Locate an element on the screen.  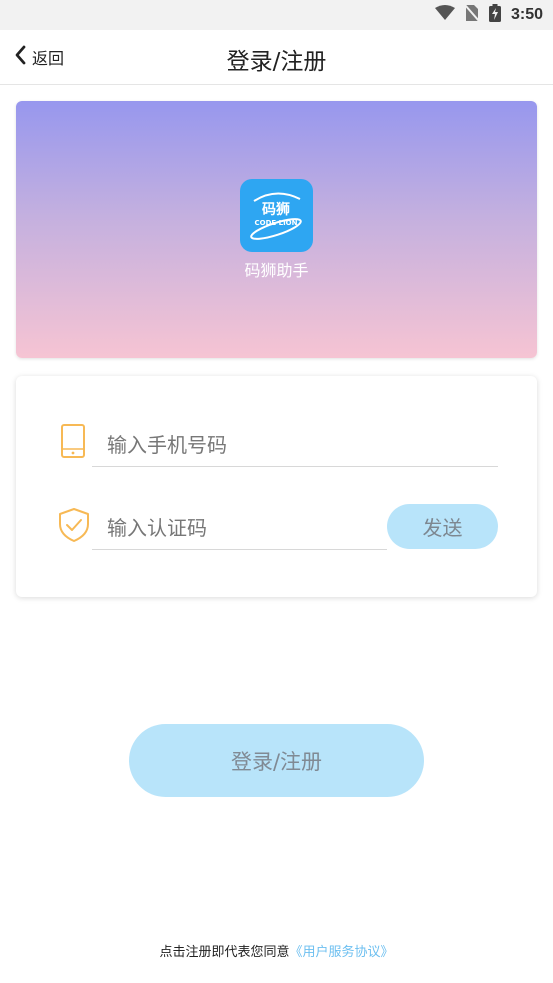
user-agreement-link: 《用户服务协议》 is located at coordinates (342, 952).